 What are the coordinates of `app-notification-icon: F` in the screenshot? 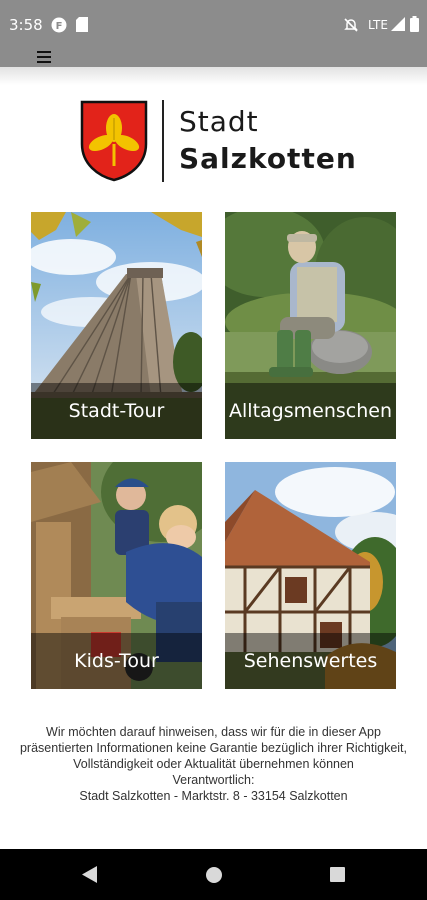 It's located at (59, 25).